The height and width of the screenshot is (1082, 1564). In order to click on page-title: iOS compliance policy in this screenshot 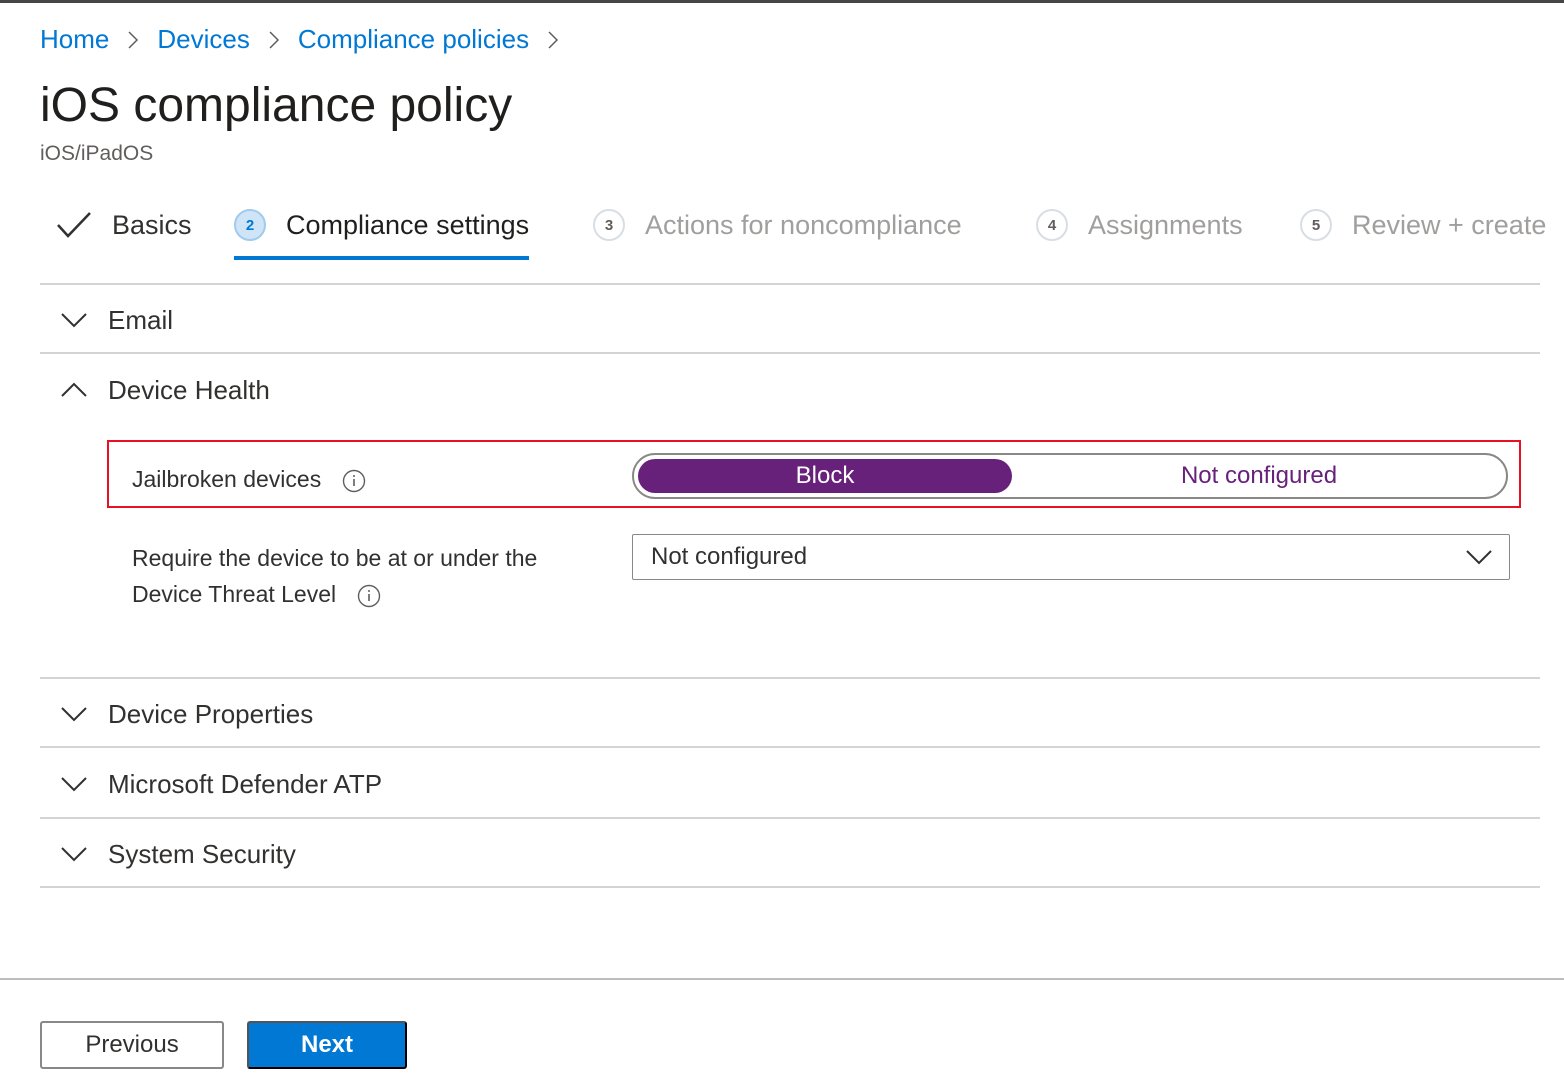, I will do `click(276, 105)`.